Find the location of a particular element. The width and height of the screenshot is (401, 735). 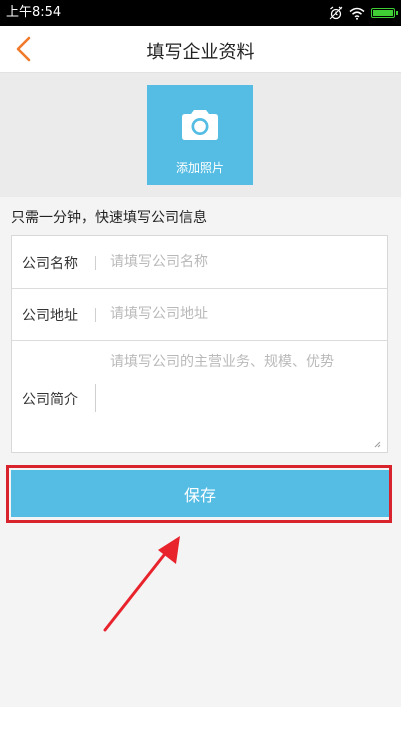

battery-icon is located at coordinates (384, 13).